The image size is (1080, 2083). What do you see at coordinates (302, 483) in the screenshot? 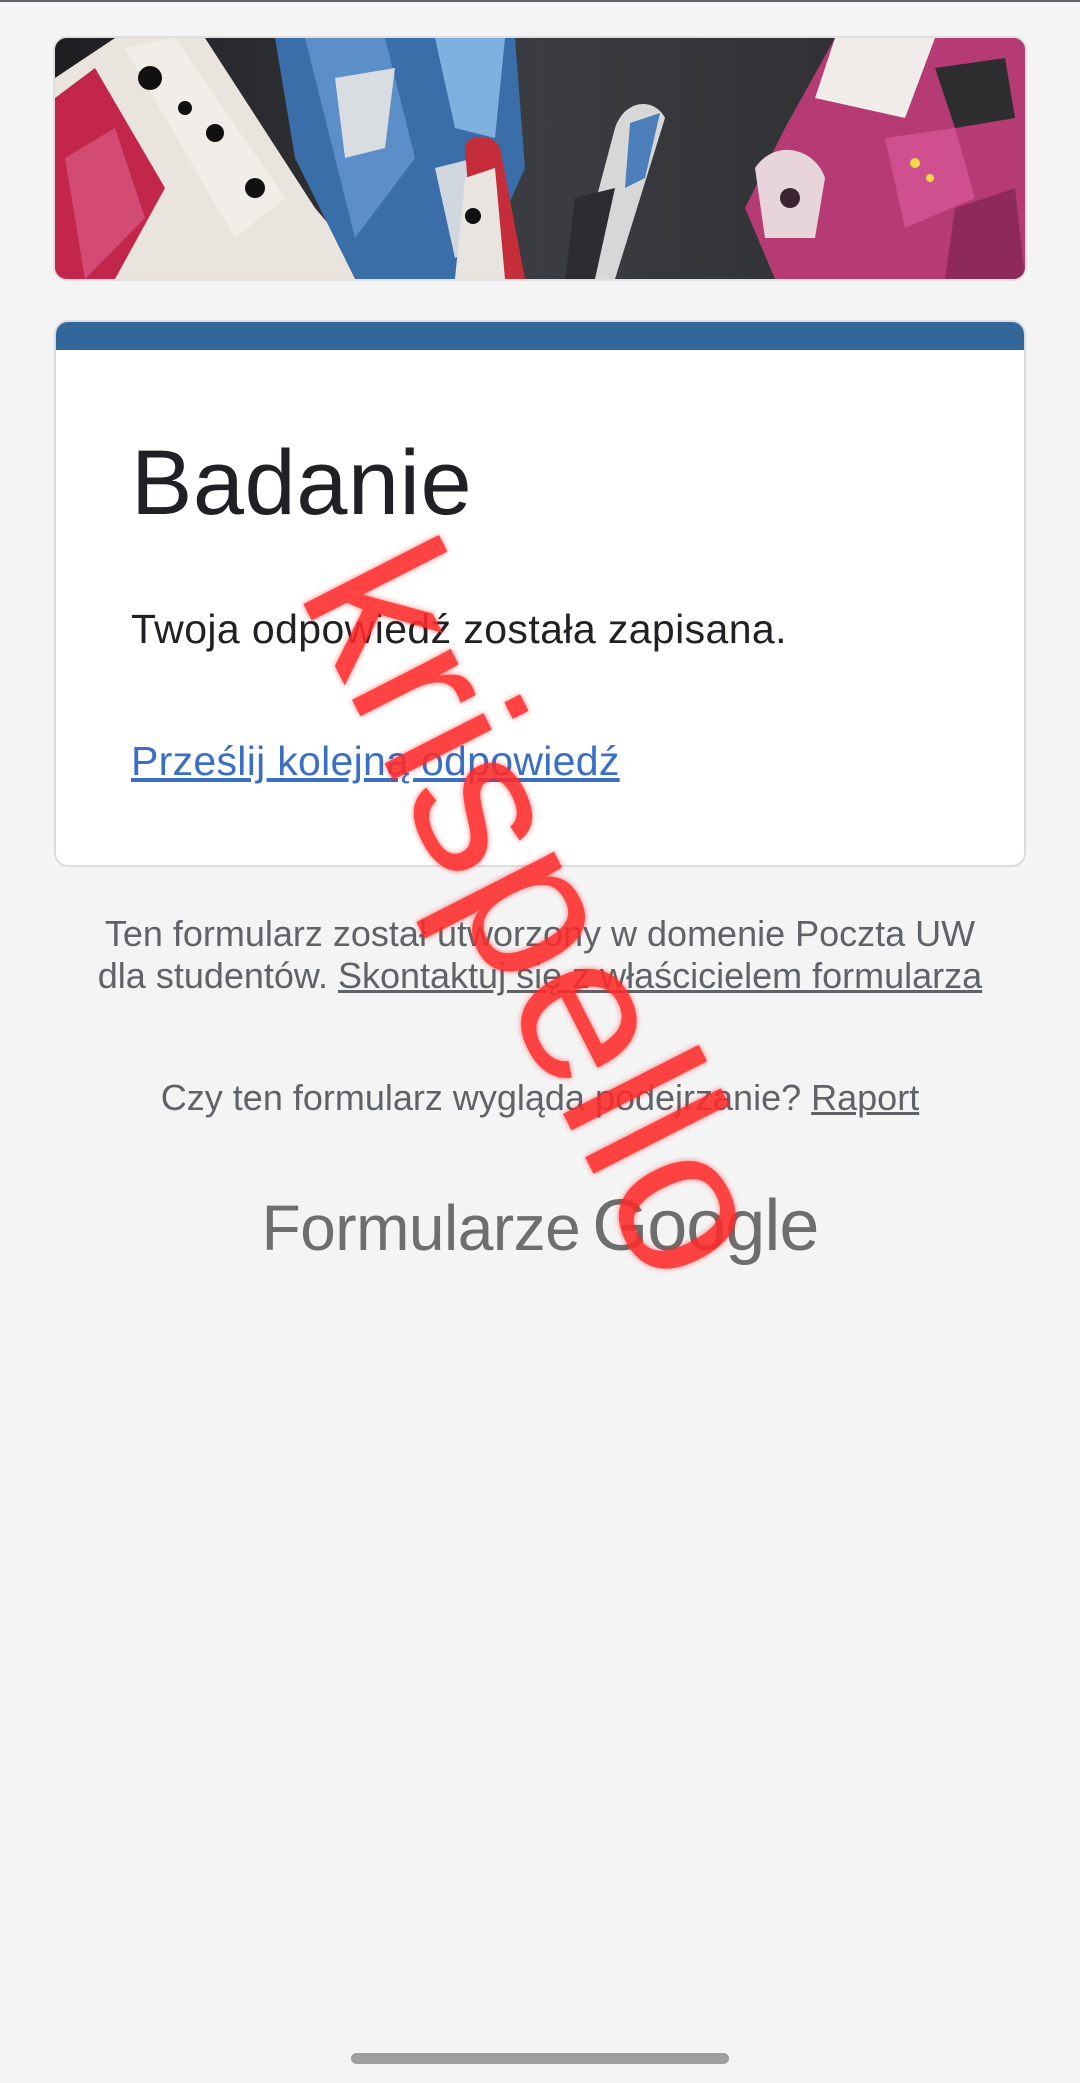
I see `form-title: Badanie` at bounding box center [302, 483].